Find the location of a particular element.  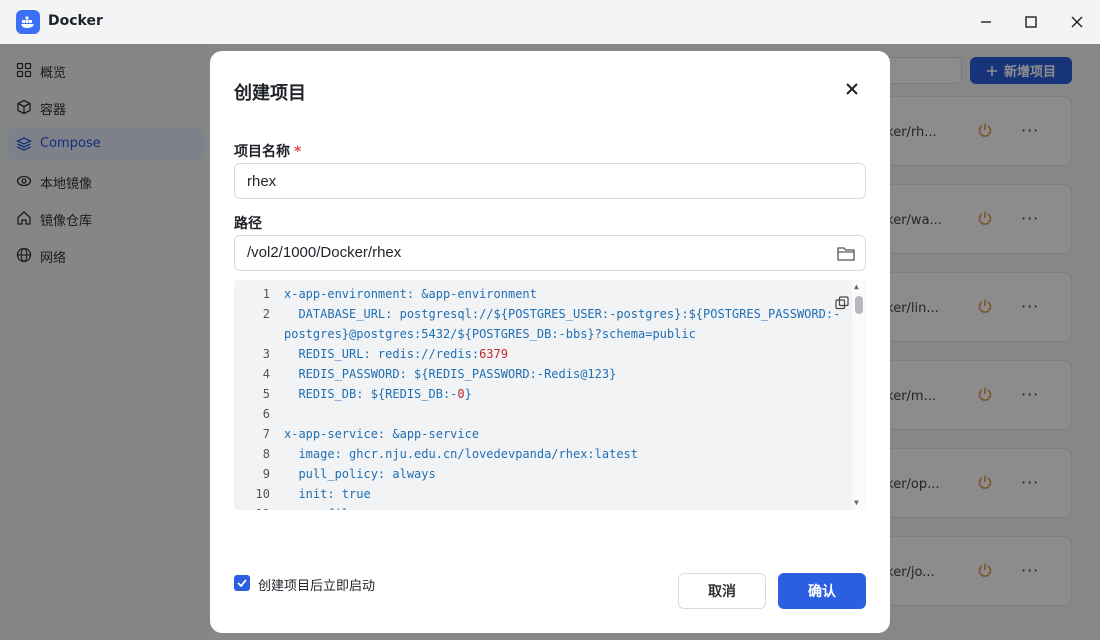

app-title: Docker is located at coordinates (75, 21).